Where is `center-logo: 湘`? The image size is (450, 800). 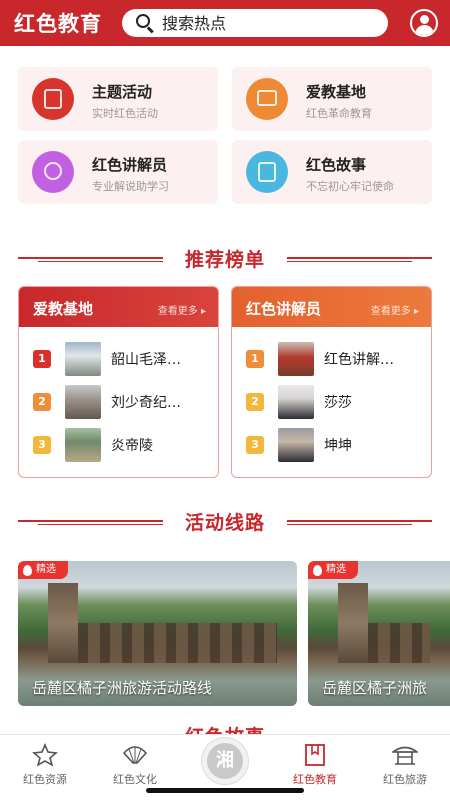
center-logo: 湘 is located at coordinates (225, 761).